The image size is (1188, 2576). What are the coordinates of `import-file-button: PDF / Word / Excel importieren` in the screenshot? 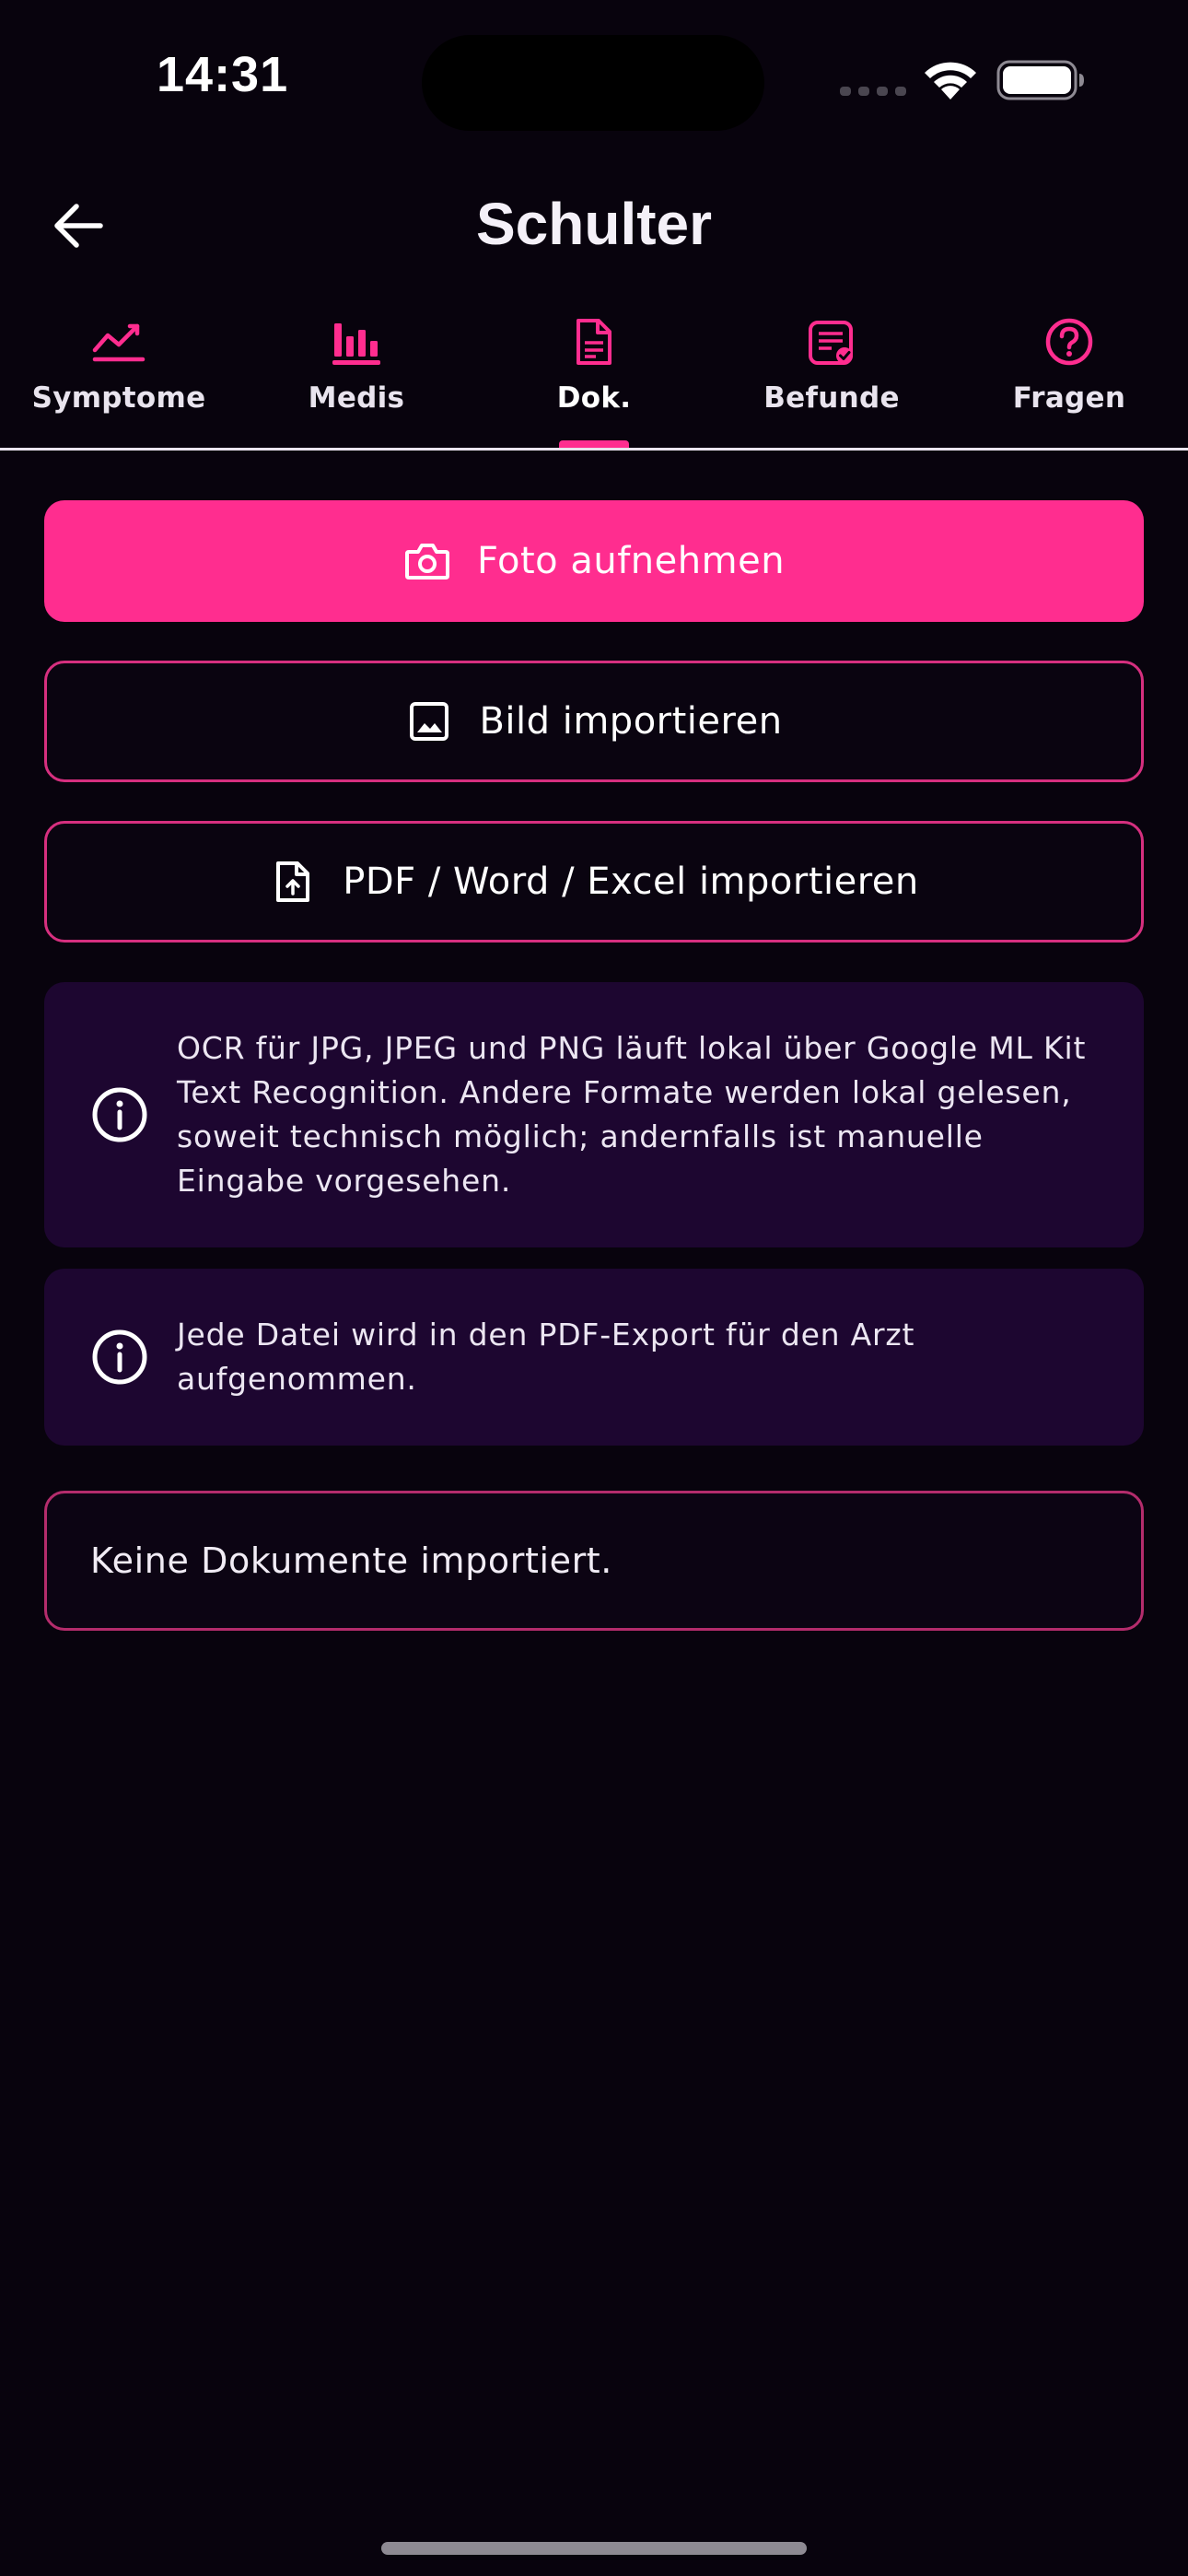 It's located at (594, 882).